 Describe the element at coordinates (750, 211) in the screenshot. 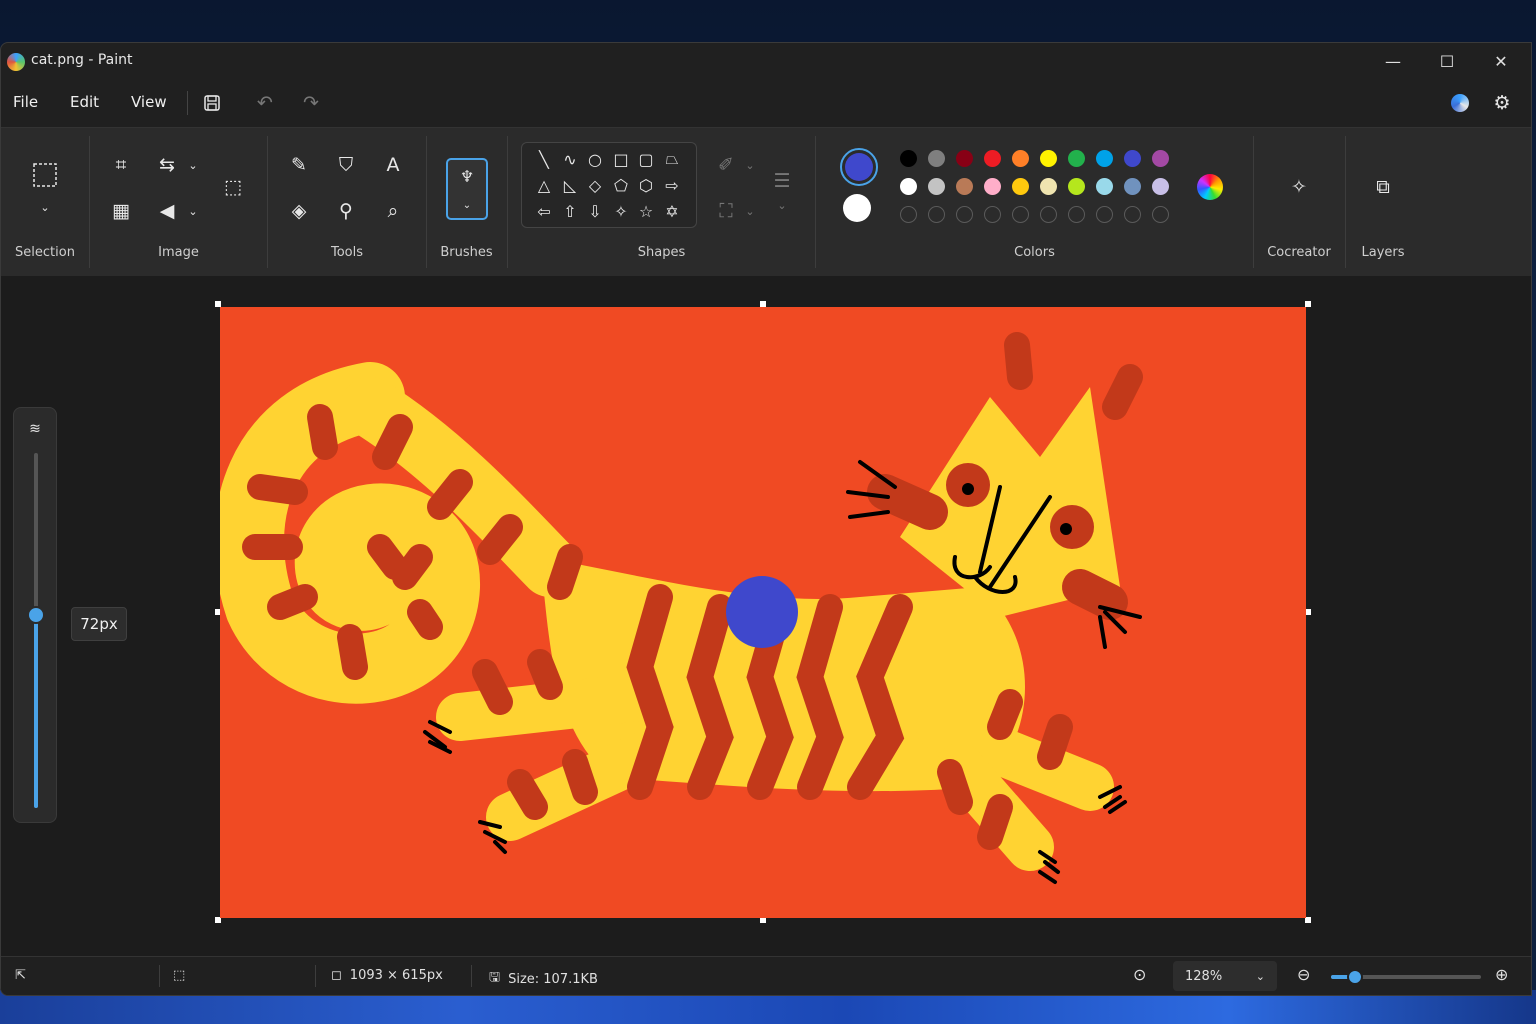

I see `fill-dropdown-chevron-icon: ⌄` at that location.